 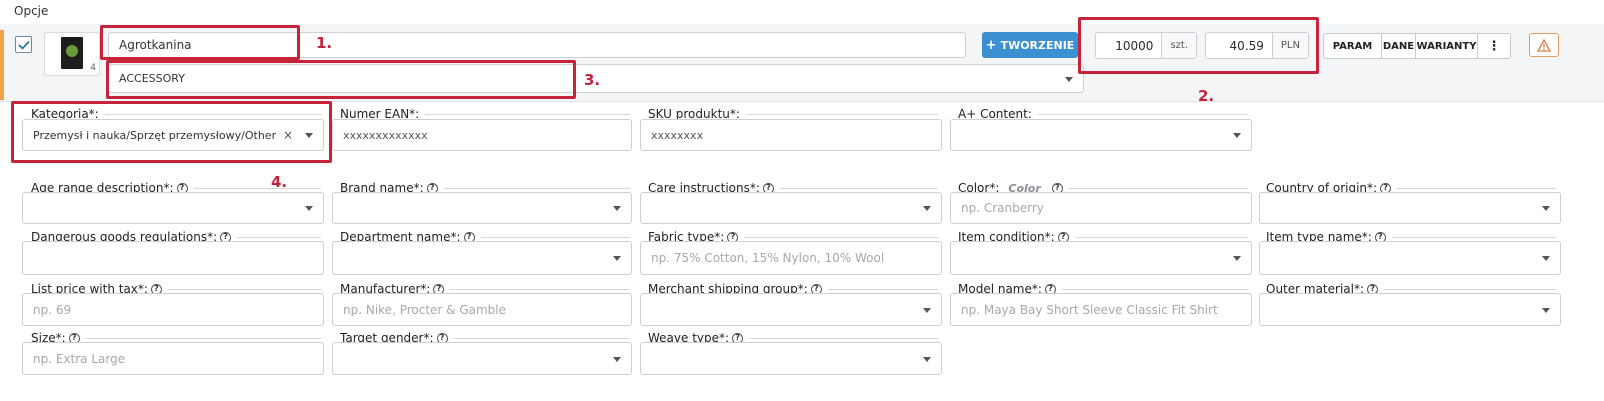 I want to click on product-image, so click(x=72, y=53).